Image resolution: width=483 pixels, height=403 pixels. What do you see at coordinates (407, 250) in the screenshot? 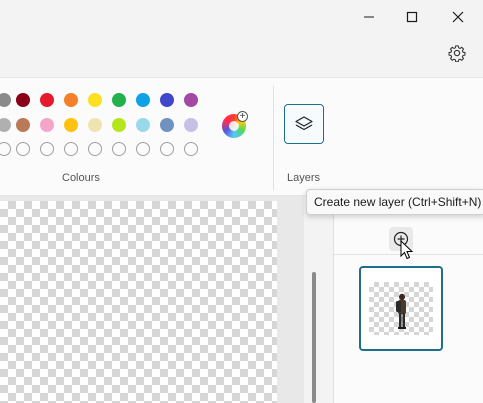
I see `mouse-pointer-icon` at bounding box center [407, 250].